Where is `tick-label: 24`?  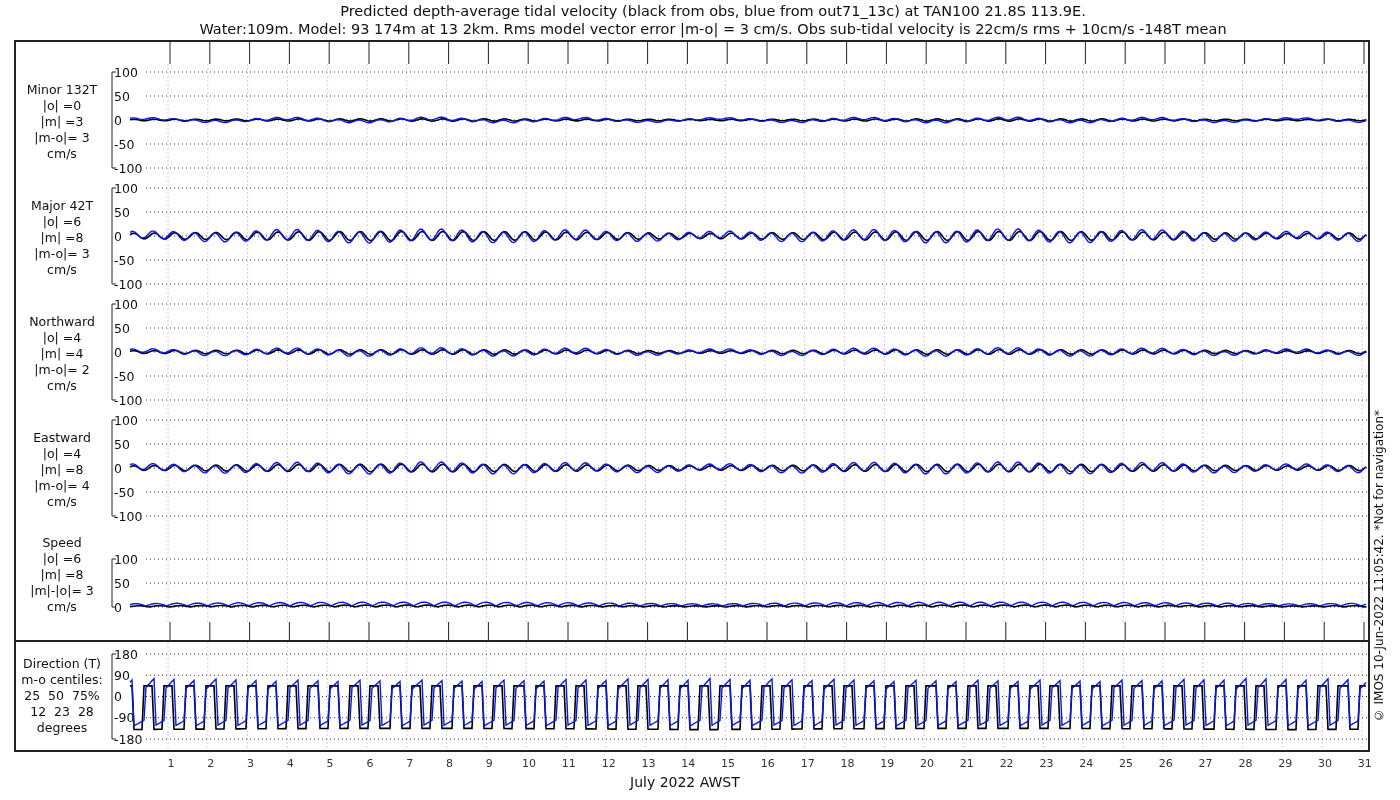 tick-label: 24 is located at coordinates (1086, 763).